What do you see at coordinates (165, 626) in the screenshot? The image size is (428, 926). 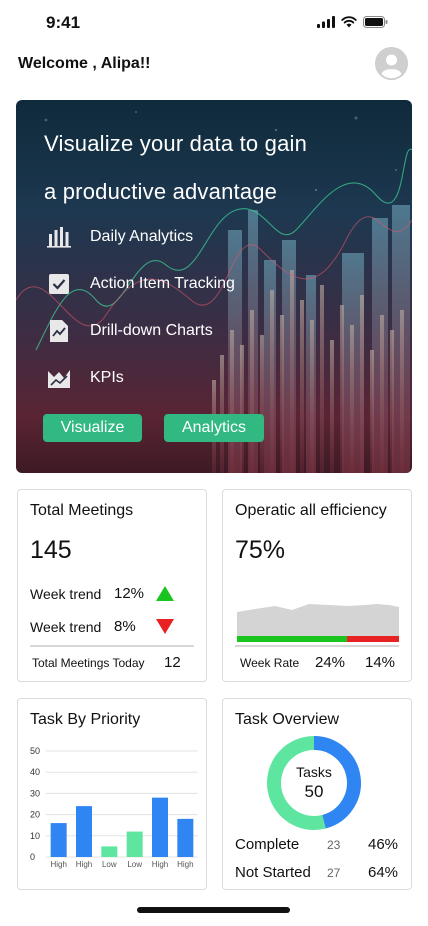 I see `arrow-down-icon` at bounding box center [165, 626].